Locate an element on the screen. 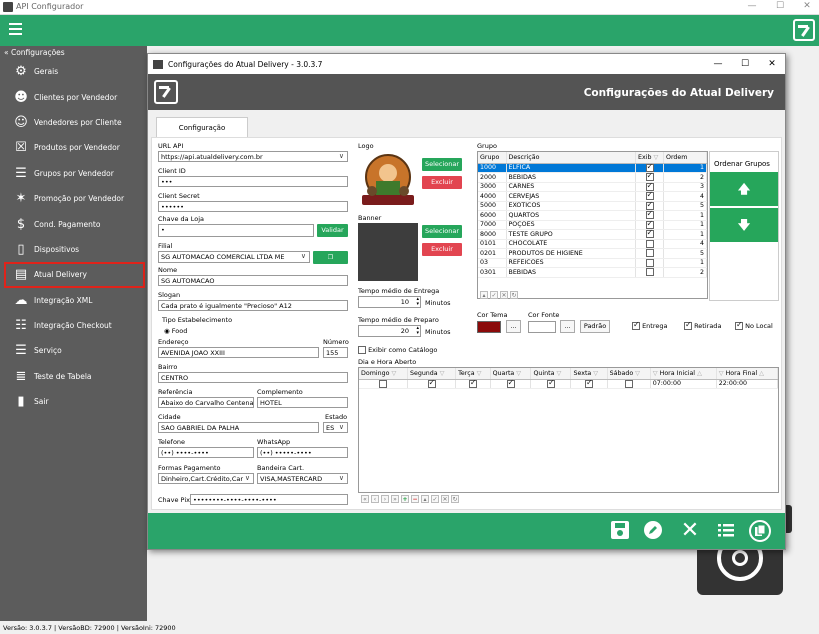  nav-up-icon: ▴ is located at coordinates (425, 498).